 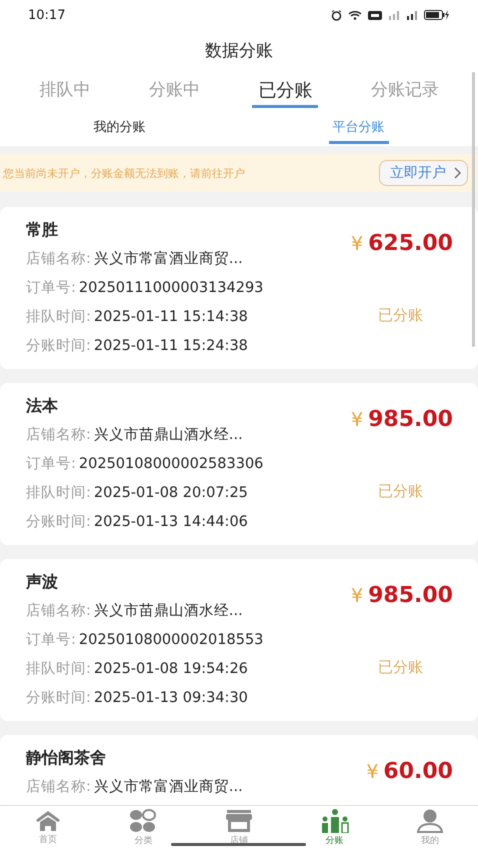 What do you see at coordinates (375, 15) in the screenshot?
I see `hd-icon` at bounding box center [375, 15].